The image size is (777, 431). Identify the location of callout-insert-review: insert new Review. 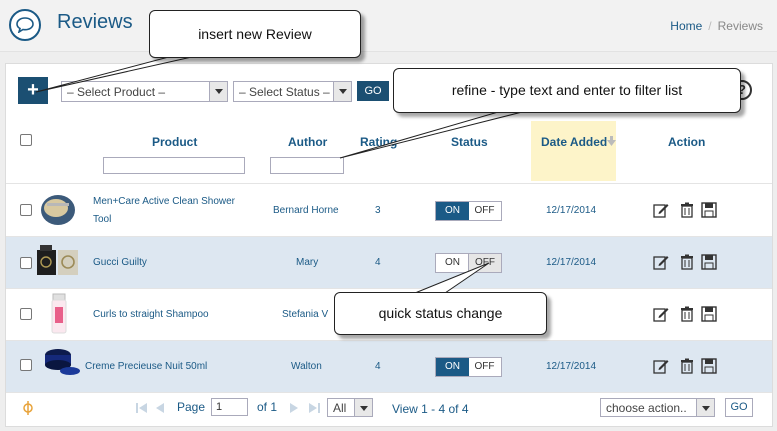
(255, 34).